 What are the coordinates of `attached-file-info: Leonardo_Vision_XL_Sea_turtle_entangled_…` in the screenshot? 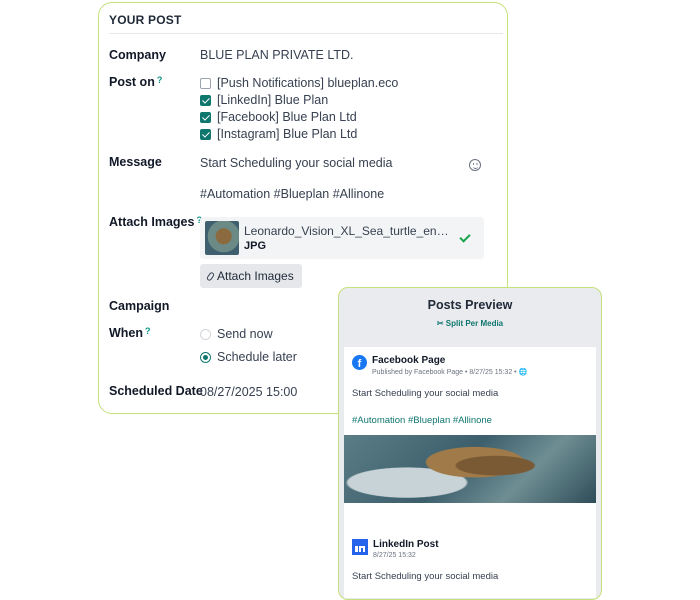 It's located at (352, 238).